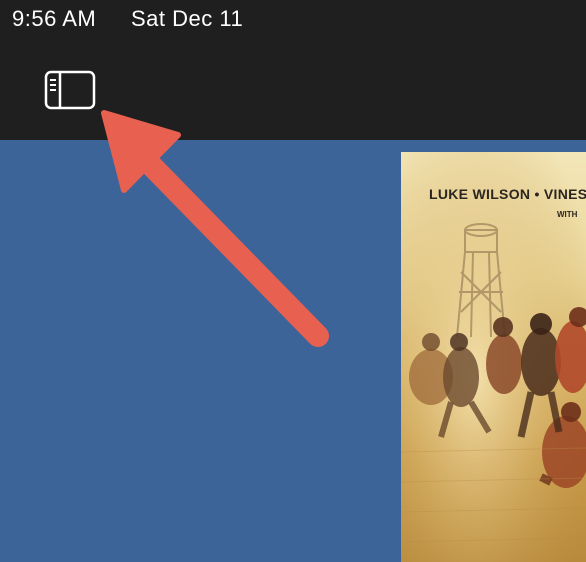 This screenshot has width=586, height=562. I want to click on poster-with-text: WITH, so click(567, 214).